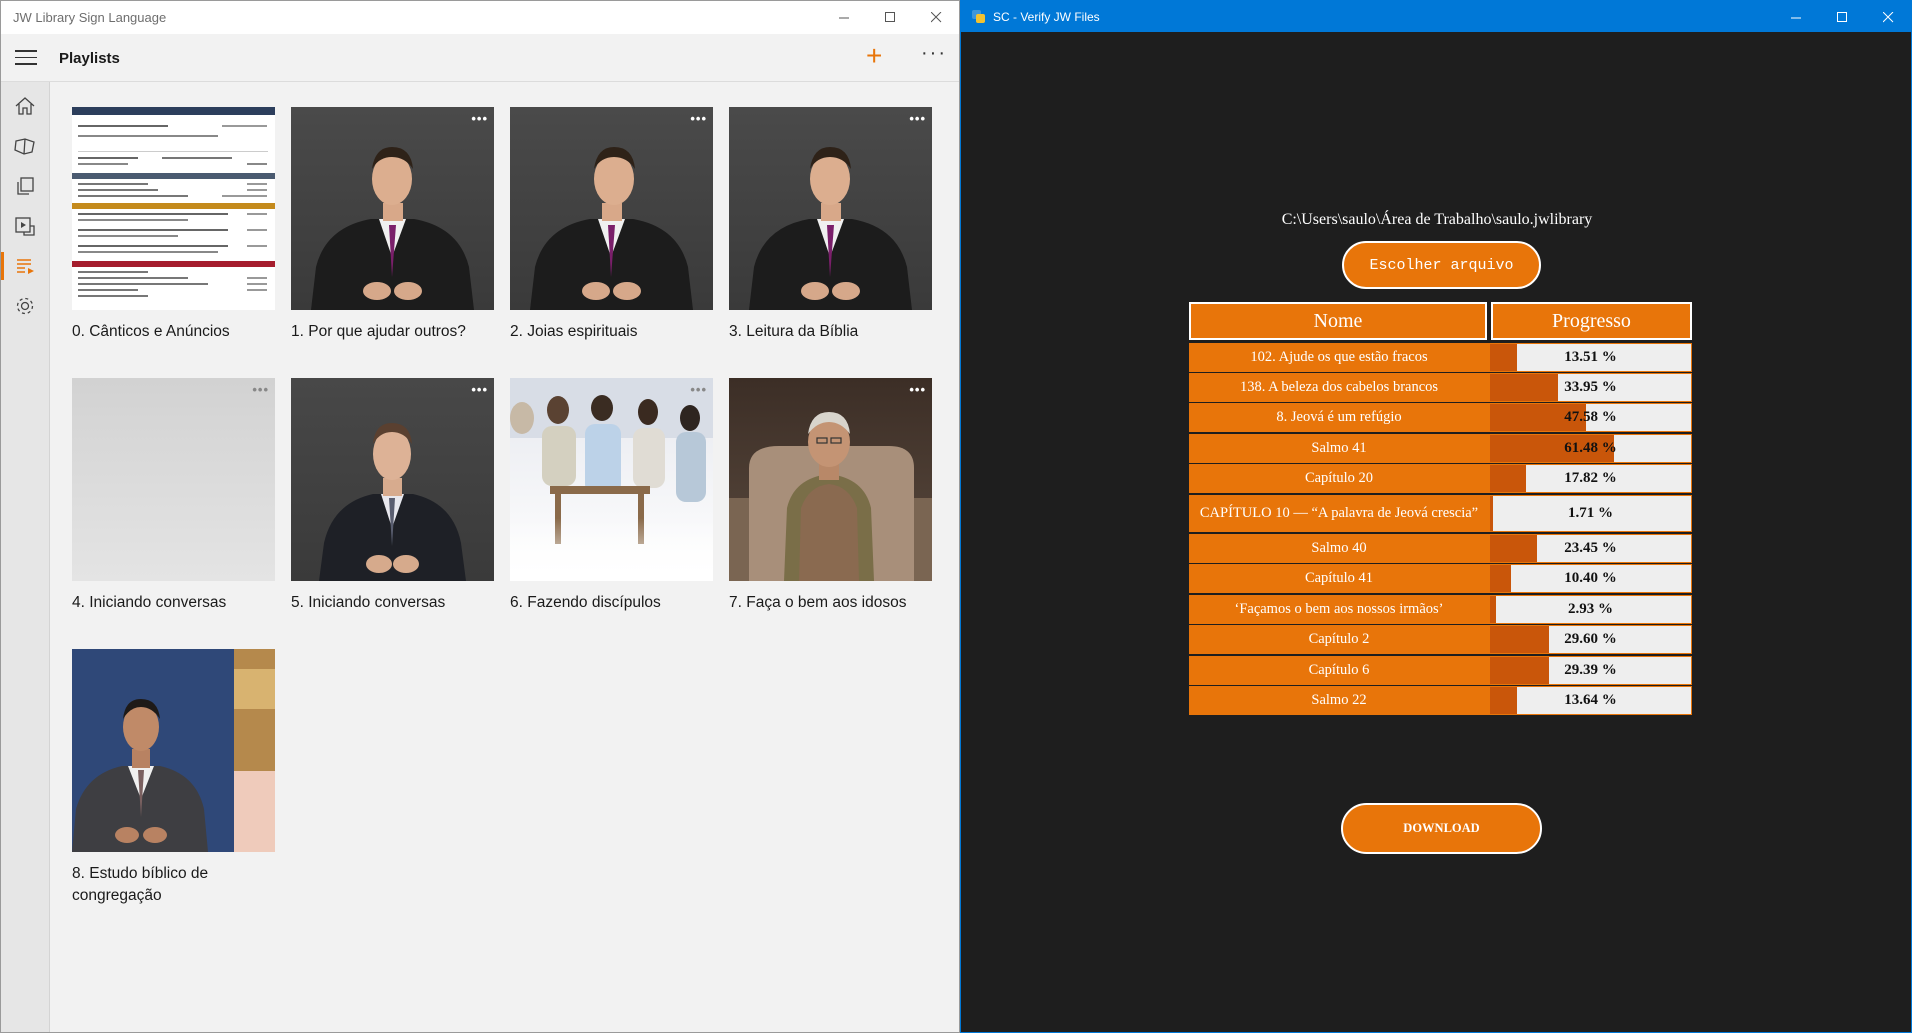 The height and width of the screenshot is (1033, 1912). I want to click on app-icon, so click(978, 16).